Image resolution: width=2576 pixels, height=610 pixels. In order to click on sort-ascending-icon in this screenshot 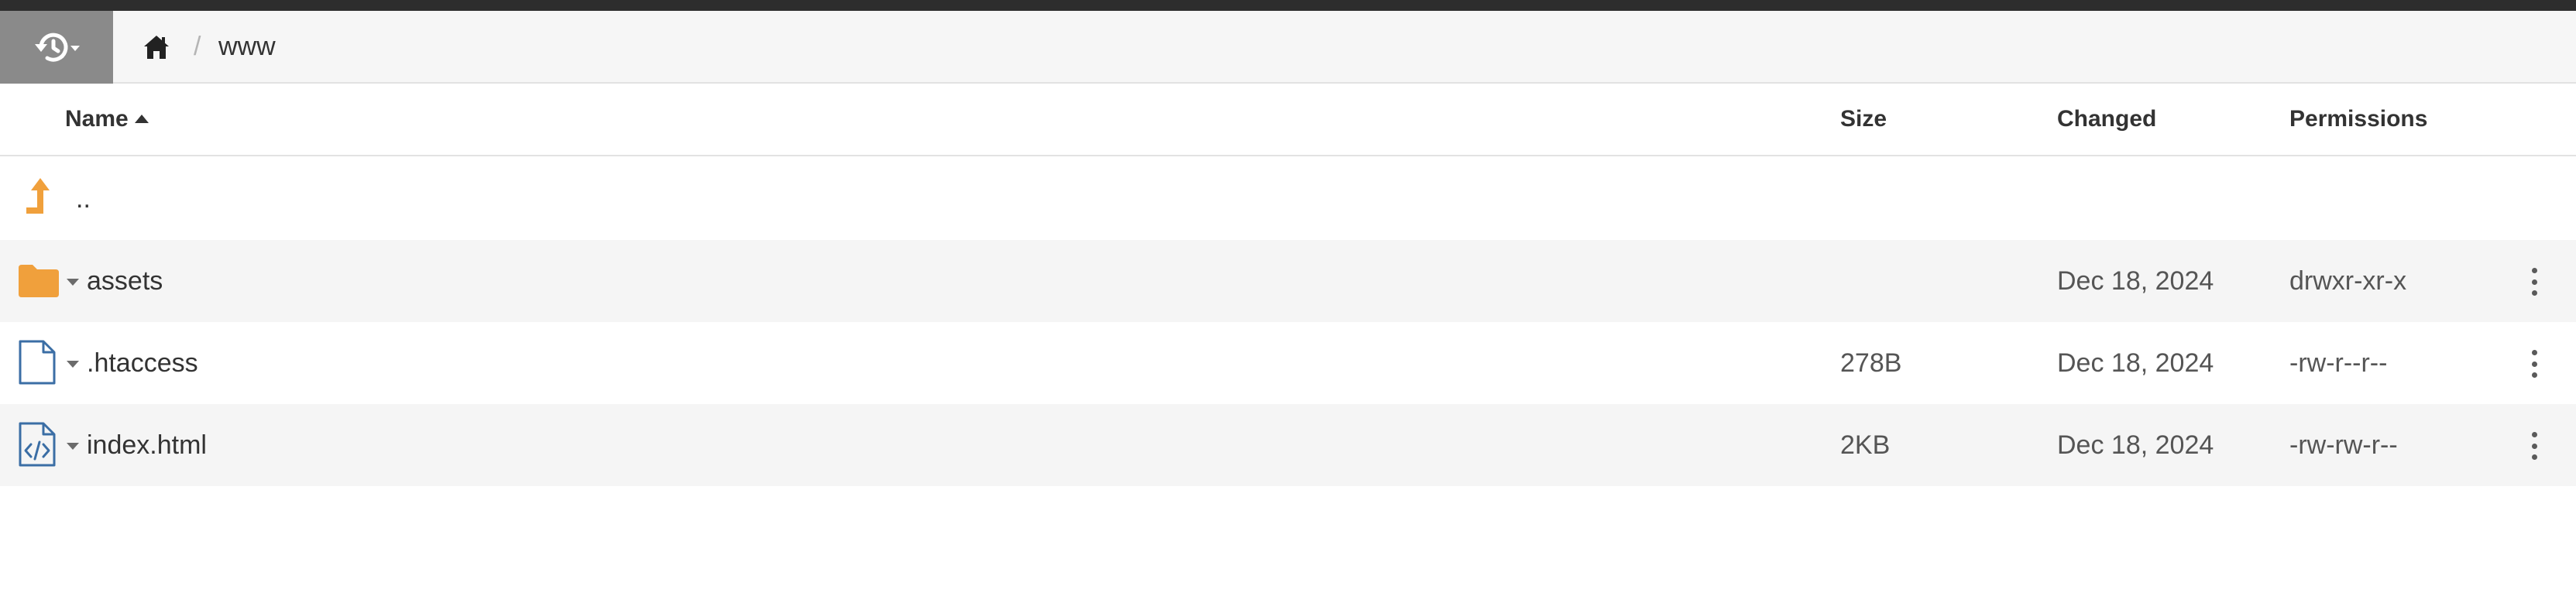, I will do `click(141, 118)`.